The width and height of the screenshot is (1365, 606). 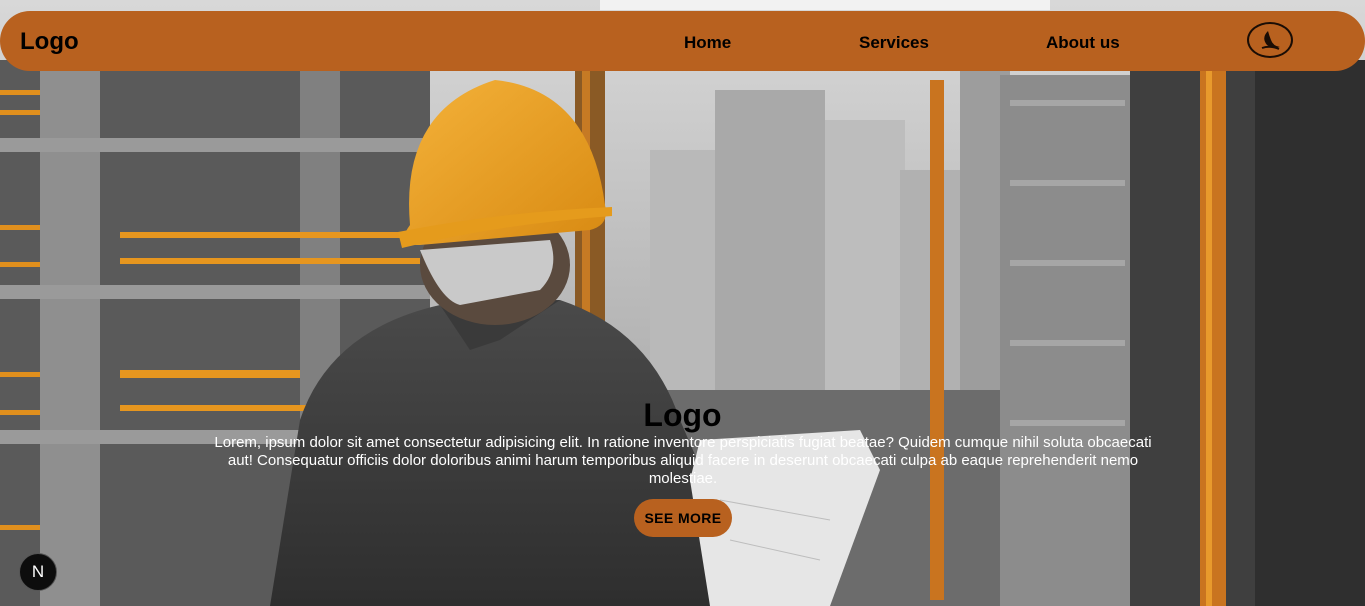 I want to click on theme-toggle-button, so click(x=1270, y=40).